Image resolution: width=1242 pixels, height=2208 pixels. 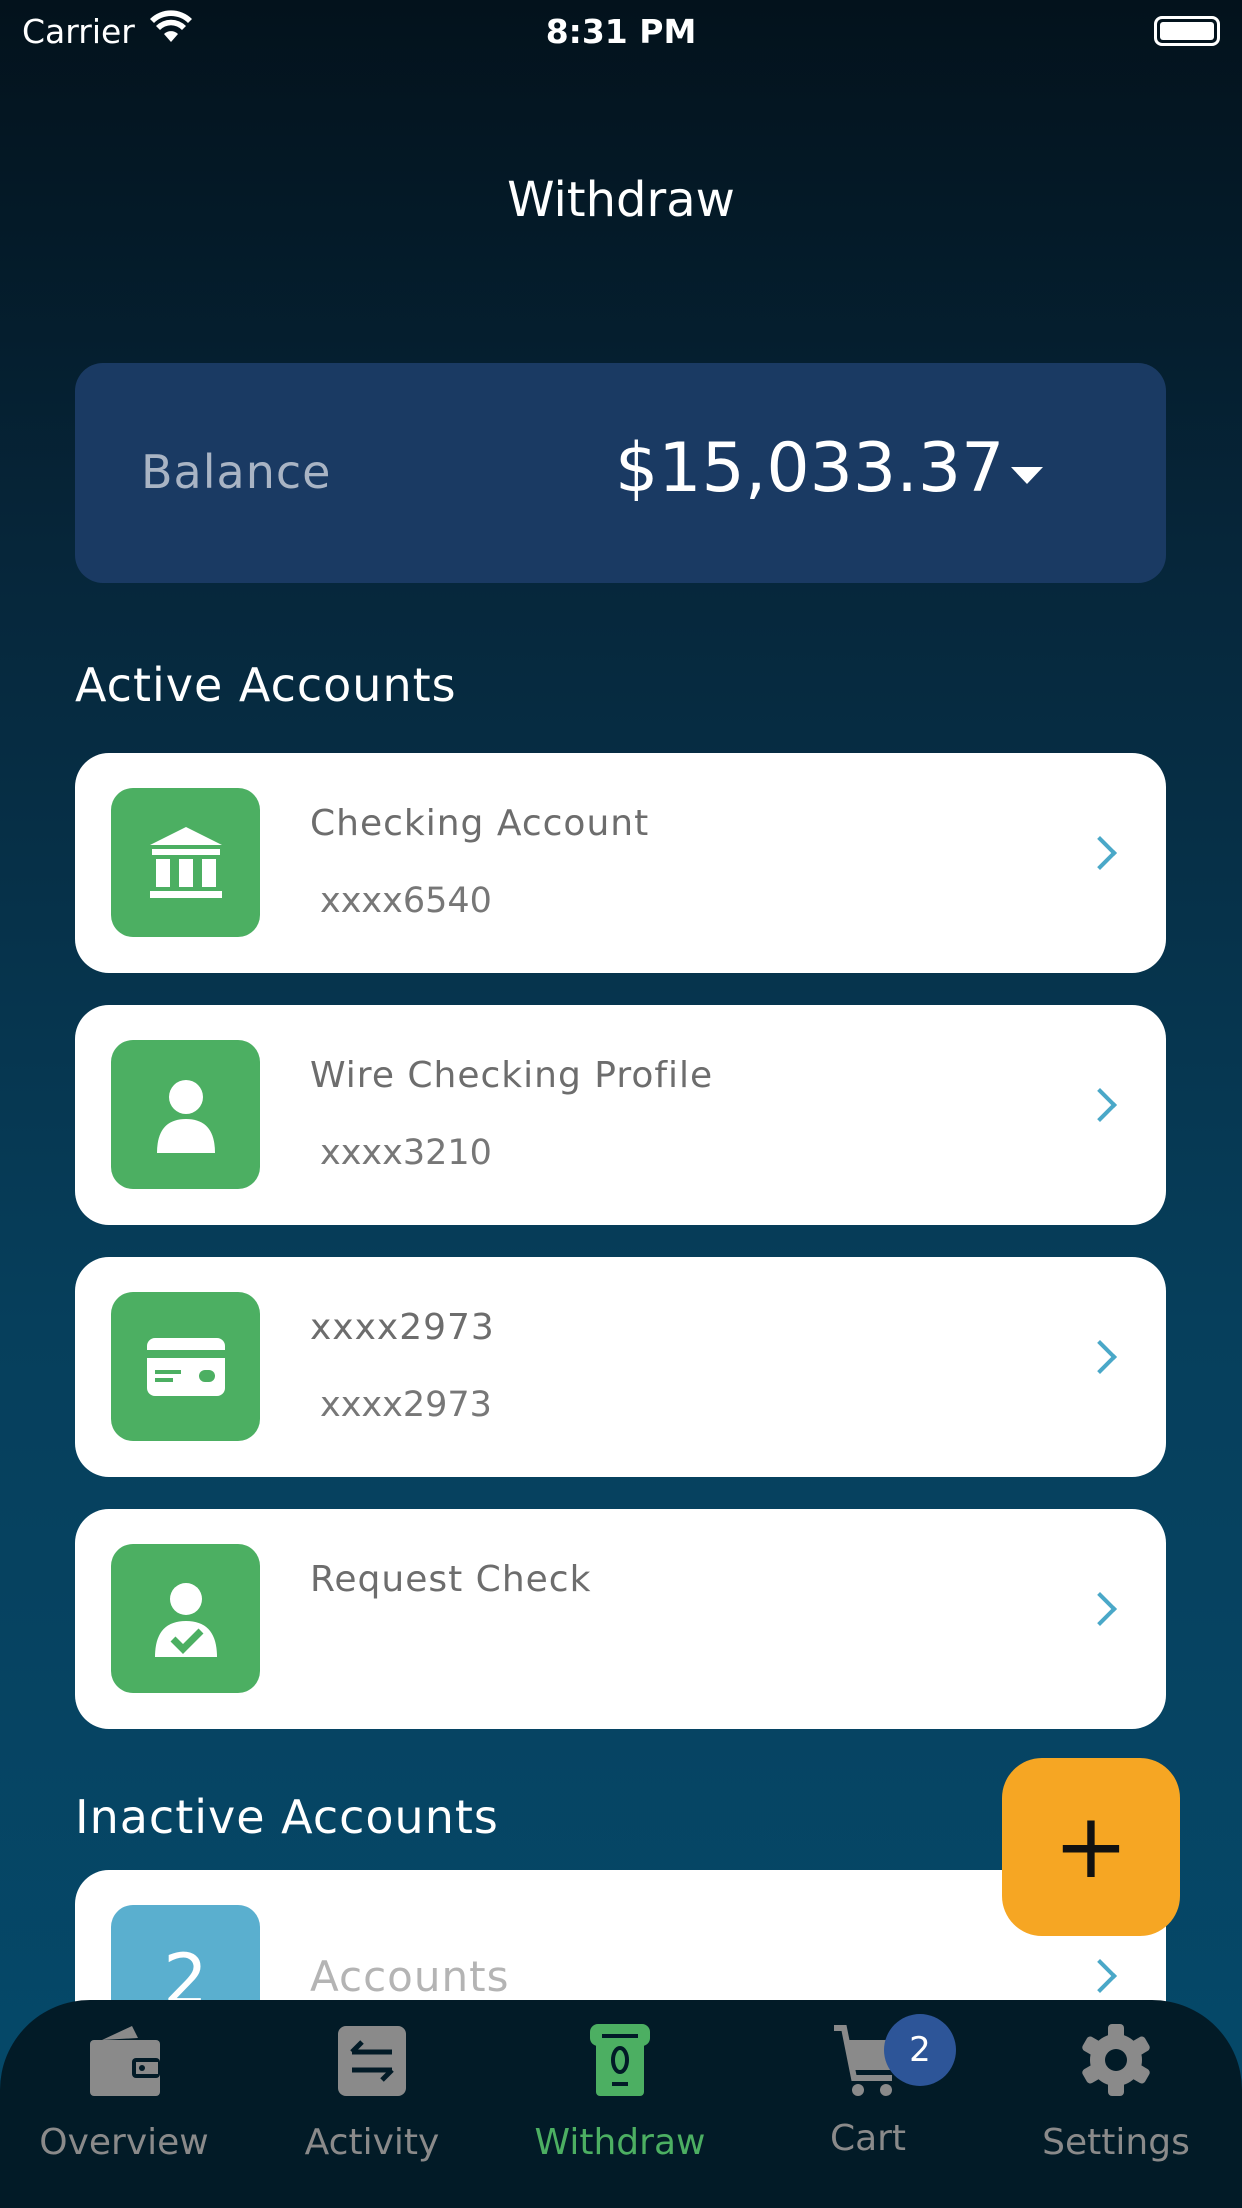 I want to click on tab-settings: Settings, so click(x=1116, y=2104).